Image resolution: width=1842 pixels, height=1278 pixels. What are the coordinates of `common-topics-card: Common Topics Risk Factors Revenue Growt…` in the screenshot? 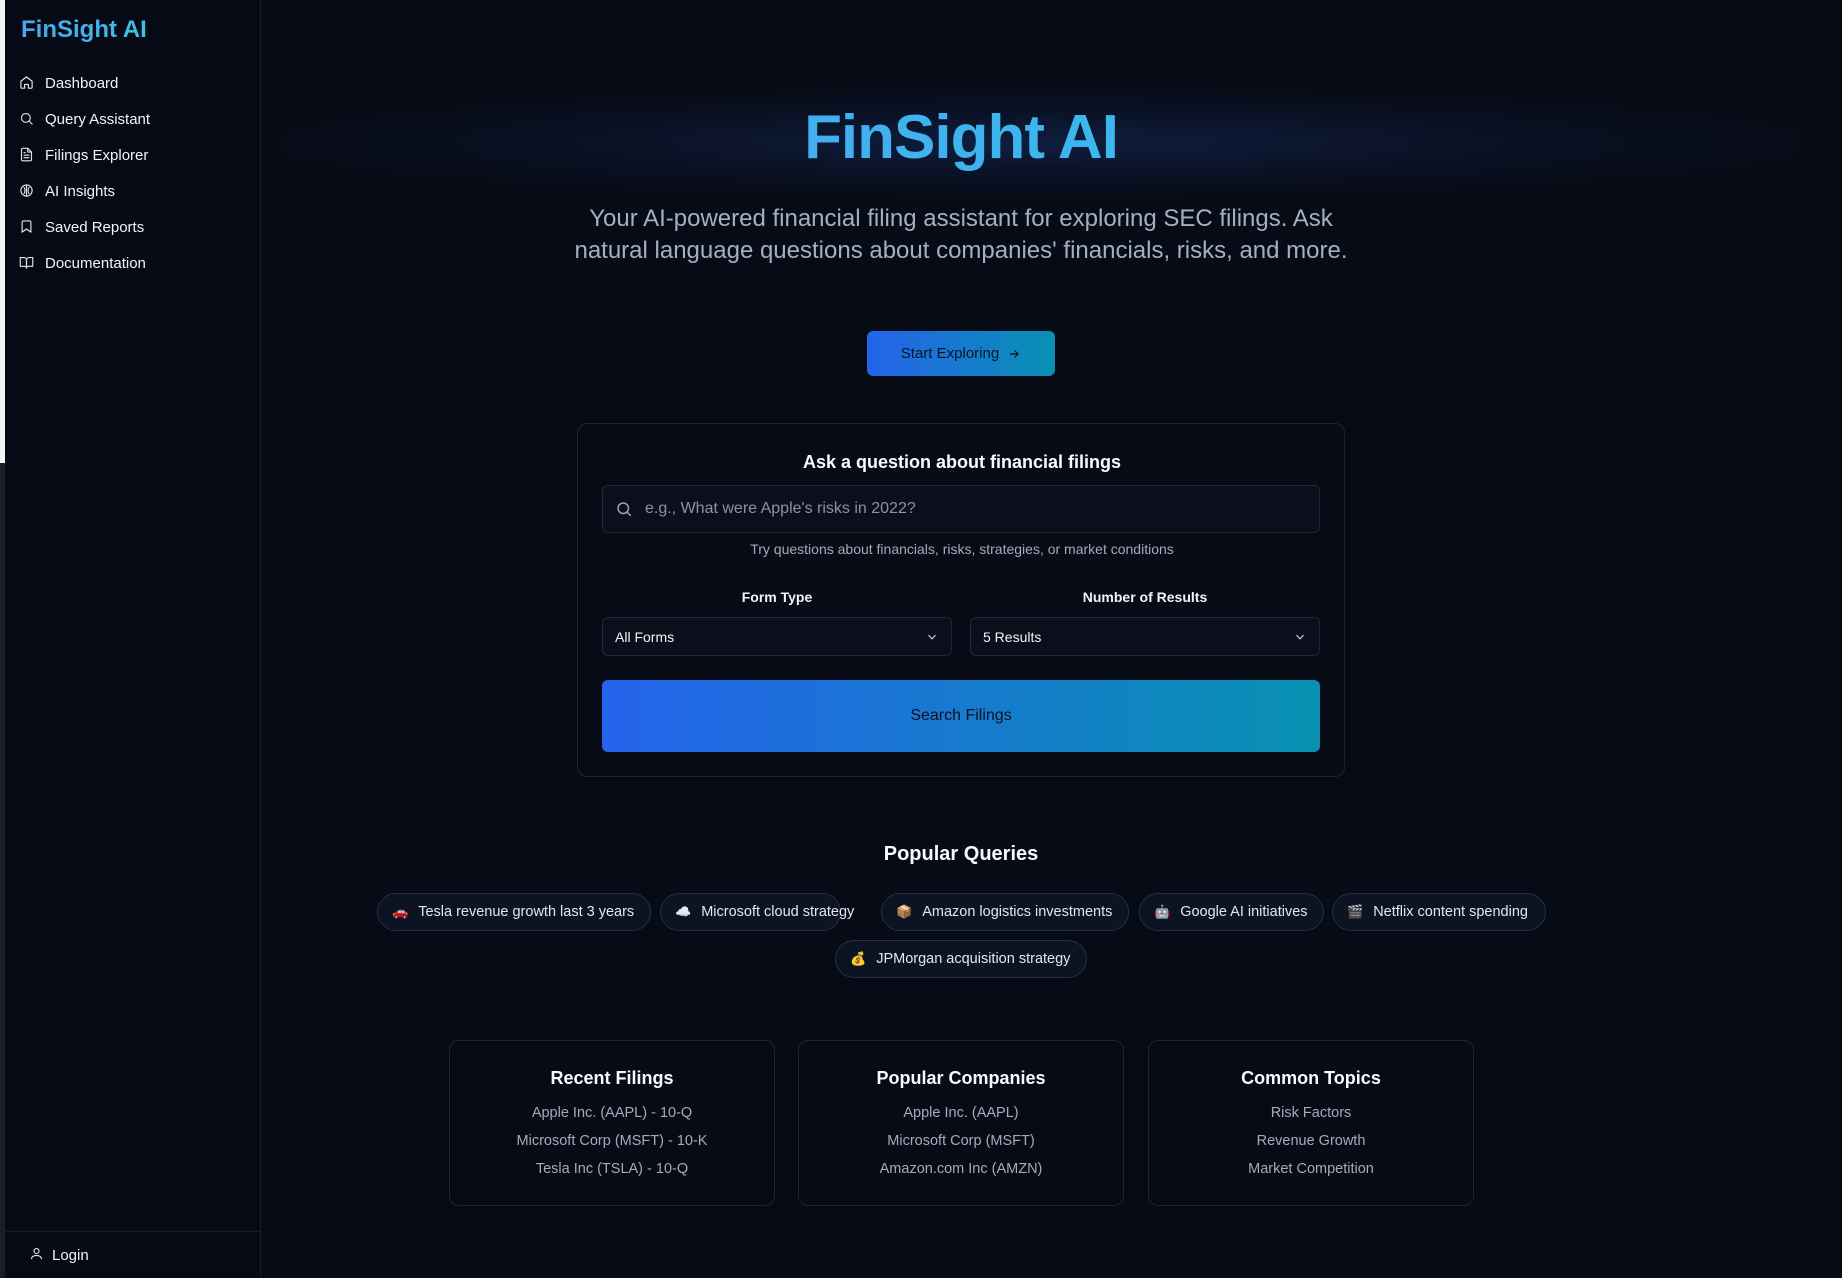 It's located at (1311, 1123).